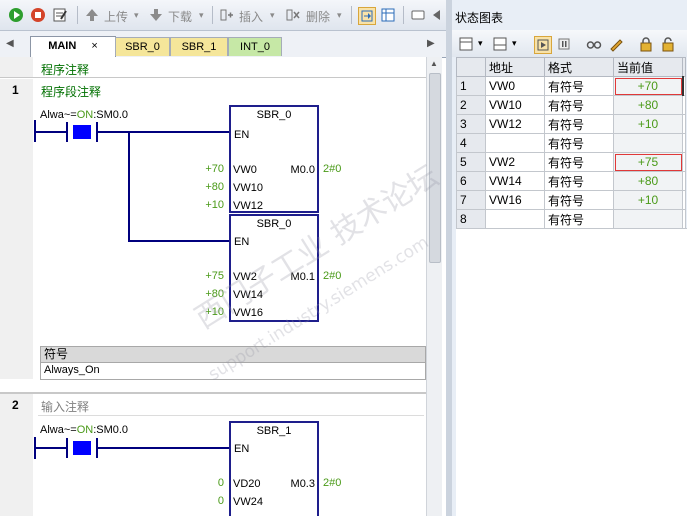 The height and width of the screenshot is (517, 687). Describe the element at coordinates (156, 15) in the screenshot. I see `download-icon` at that location.